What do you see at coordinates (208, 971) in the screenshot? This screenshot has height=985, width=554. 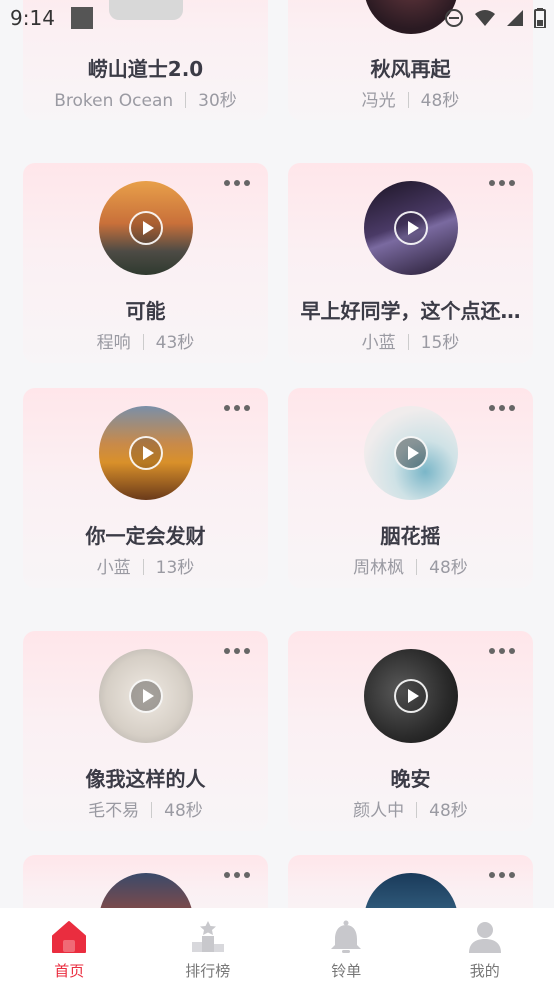 I see `tab-label: 排行榜` at bounding box center [208, 971].